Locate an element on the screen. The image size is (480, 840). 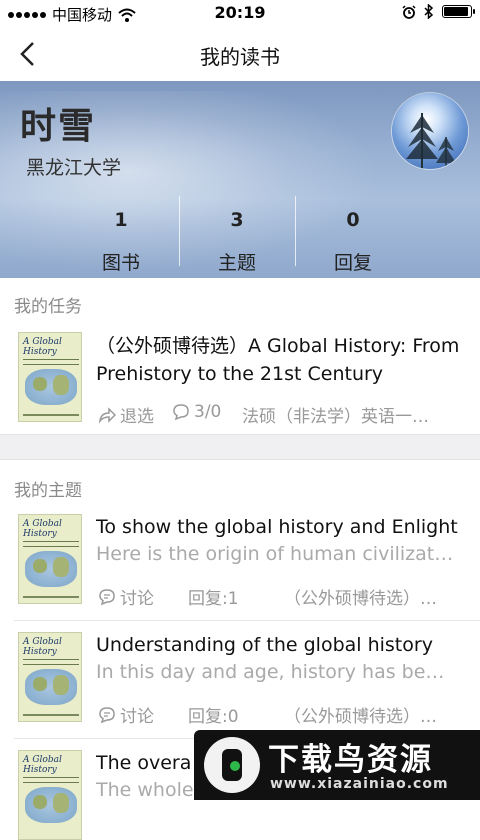
tasks-section-title: 我的任务 is located at coordinates (48, 307).